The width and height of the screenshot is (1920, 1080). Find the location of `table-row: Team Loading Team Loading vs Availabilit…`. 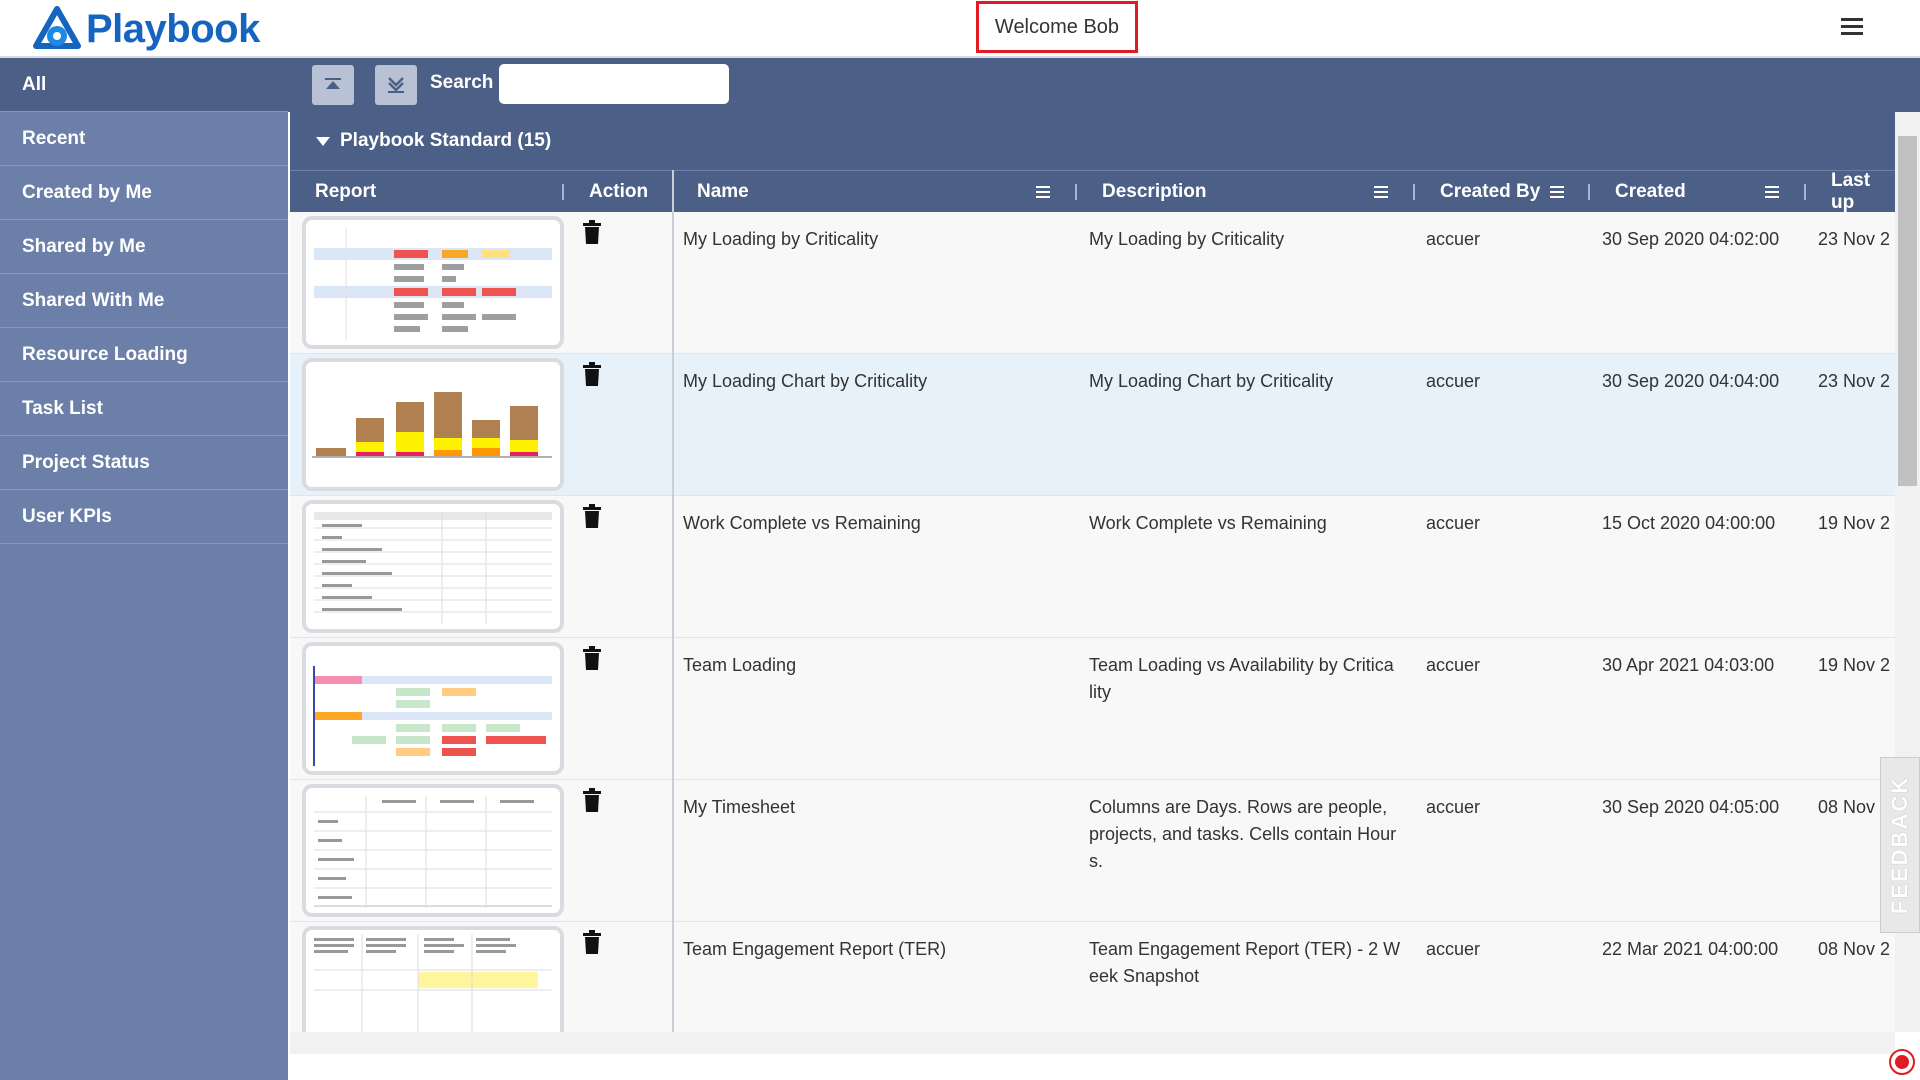

table-row: Team Loading Team Loading vs Availabilit… is located at coordinates (1092, 709).